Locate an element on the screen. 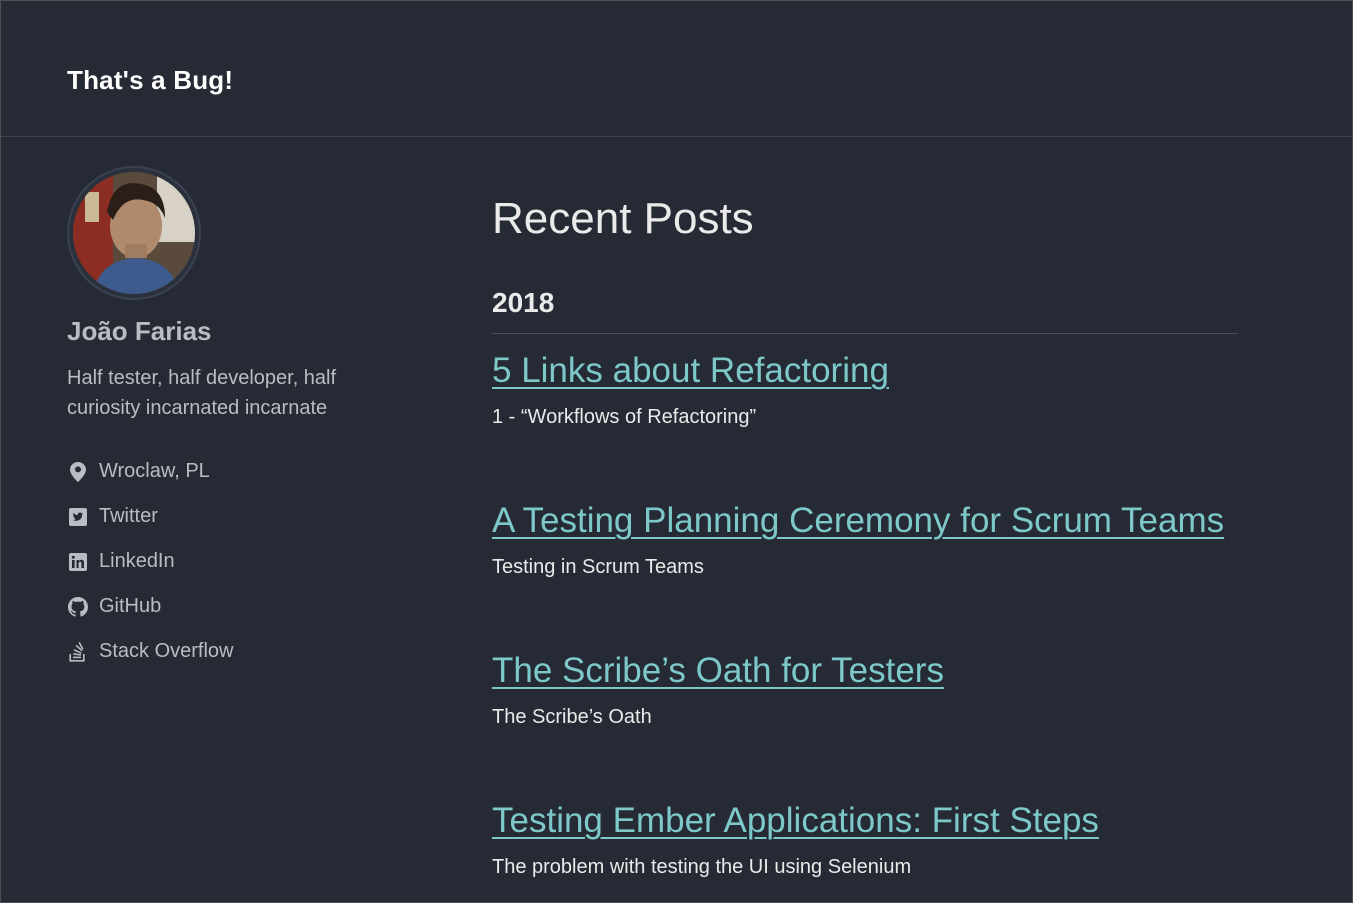 The height and width of the screenshot is (903, 1353). stack-overflow-link: Stack Overflow is located at coordinates (166, 651).